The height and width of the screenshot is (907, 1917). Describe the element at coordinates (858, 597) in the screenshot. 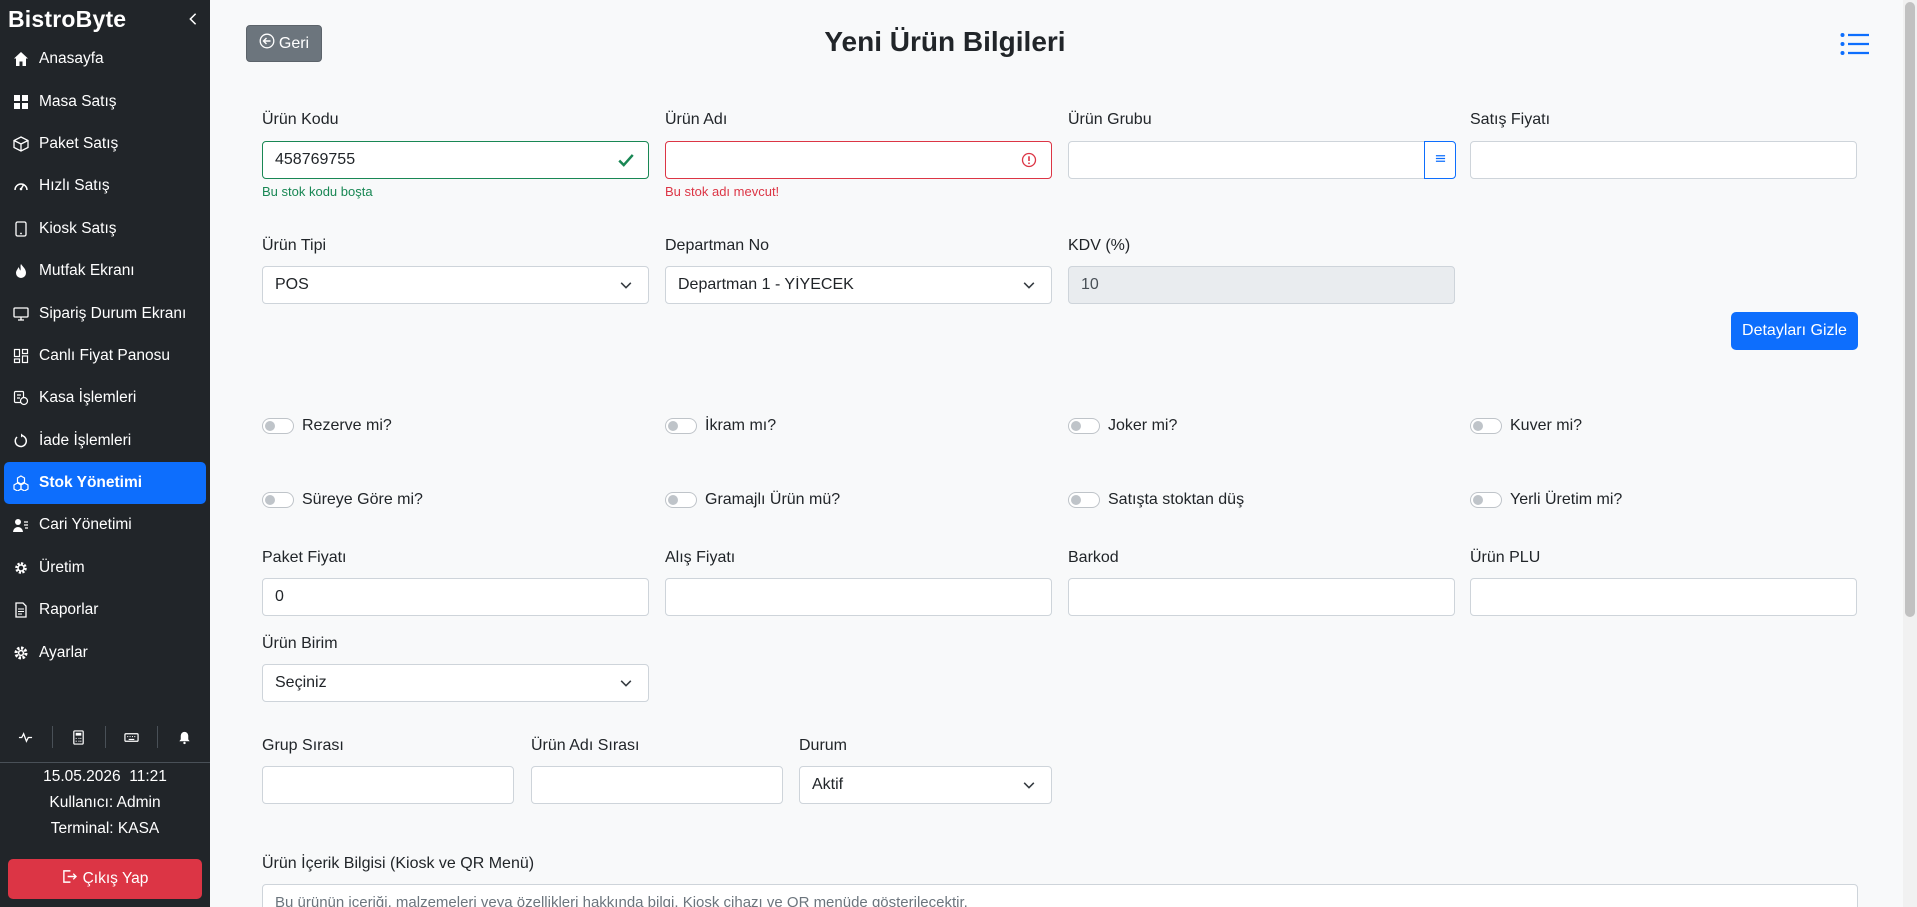

I see `alis-fiyati-input` at that location.